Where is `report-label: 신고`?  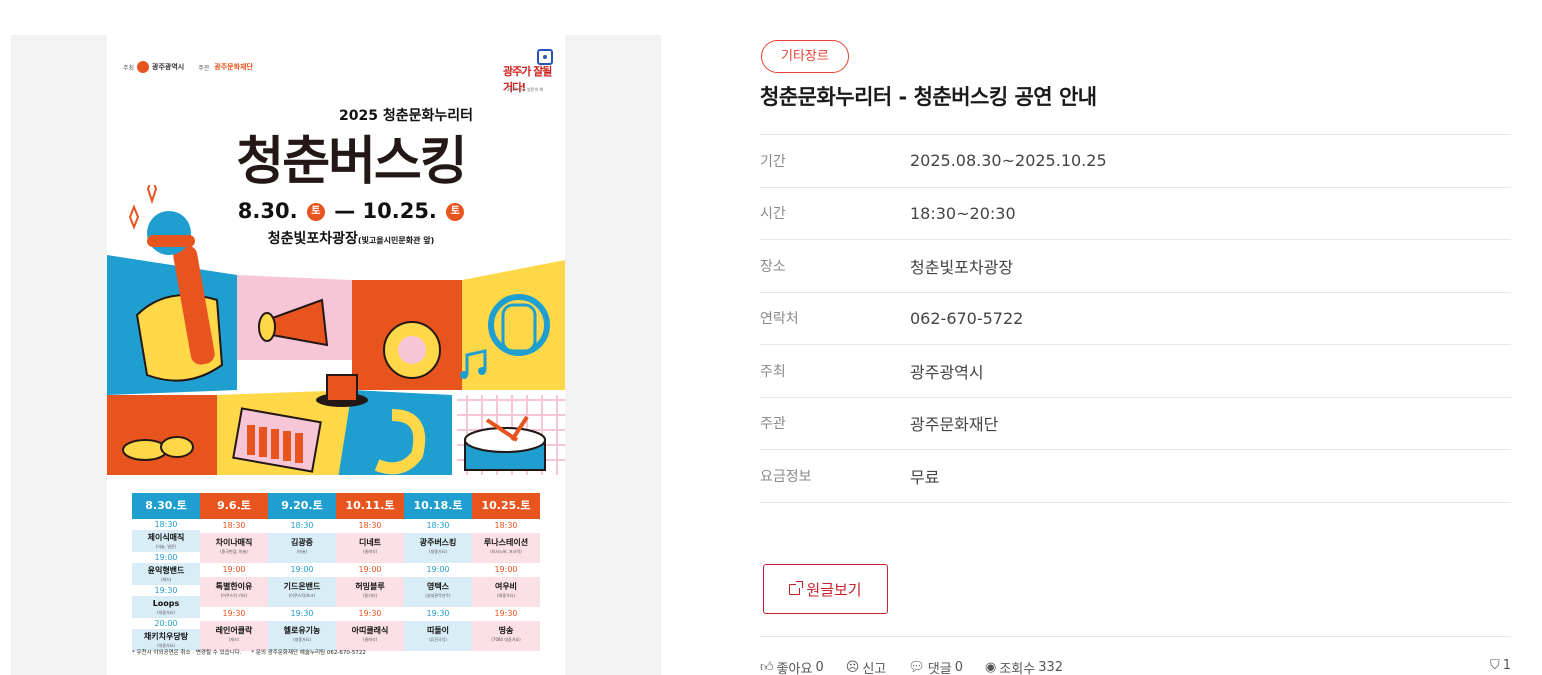 report-label: 신고 is located at coordinates (874, 668).